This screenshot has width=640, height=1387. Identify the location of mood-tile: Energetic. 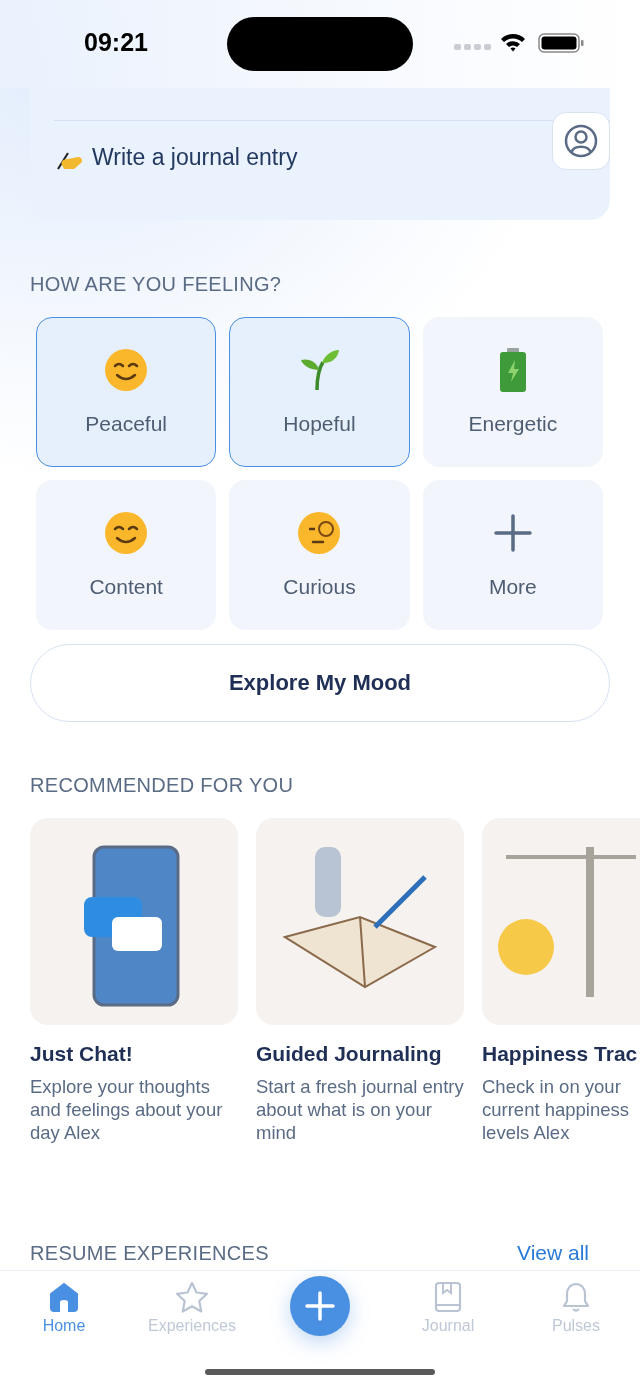
(512, 392).